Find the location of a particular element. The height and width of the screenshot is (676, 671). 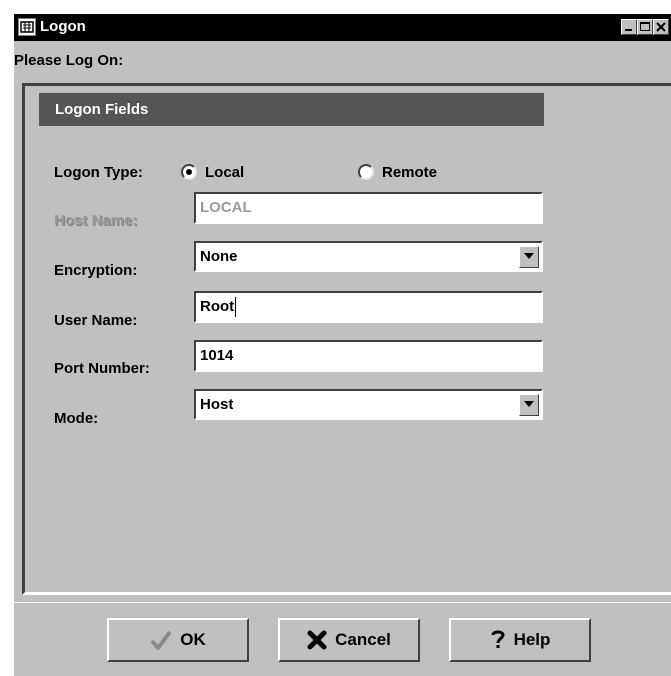

x-icon is located at coordinates (317, 640).